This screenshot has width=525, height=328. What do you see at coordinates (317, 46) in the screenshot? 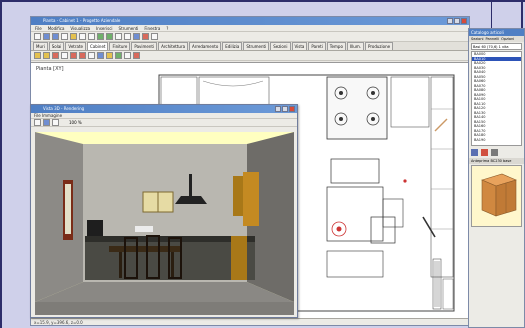
I see `tab-walls2: Pareti` at bounding box center [317, 46].